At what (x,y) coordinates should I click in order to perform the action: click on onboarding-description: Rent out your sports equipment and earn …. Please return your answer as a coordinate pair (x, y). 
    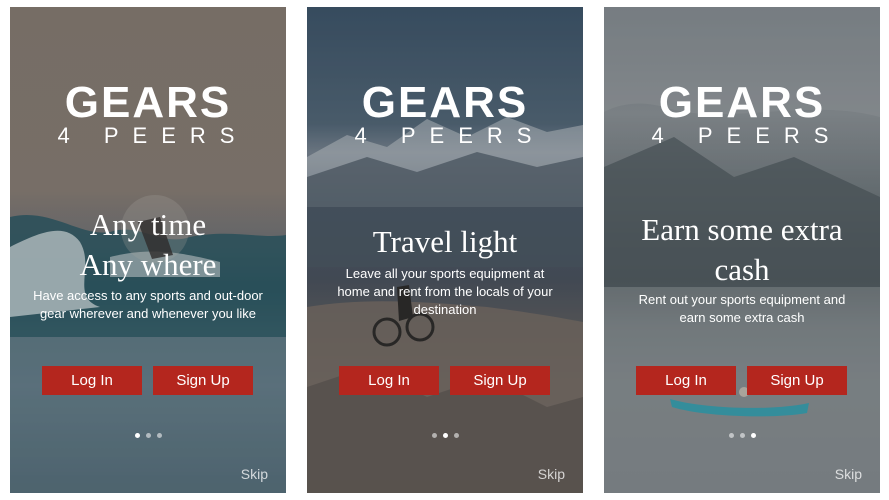
    Looking at the image, I should click on (742, 308).